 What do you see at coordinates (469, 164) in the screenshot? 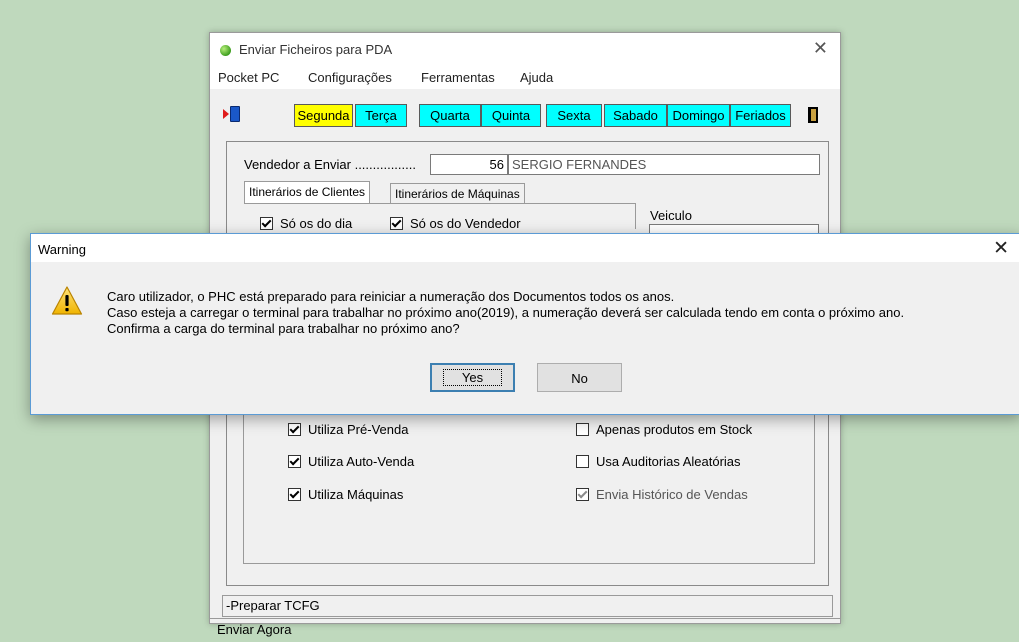
I see `vendor-code-field: 56` at bounding box center [469, 164].